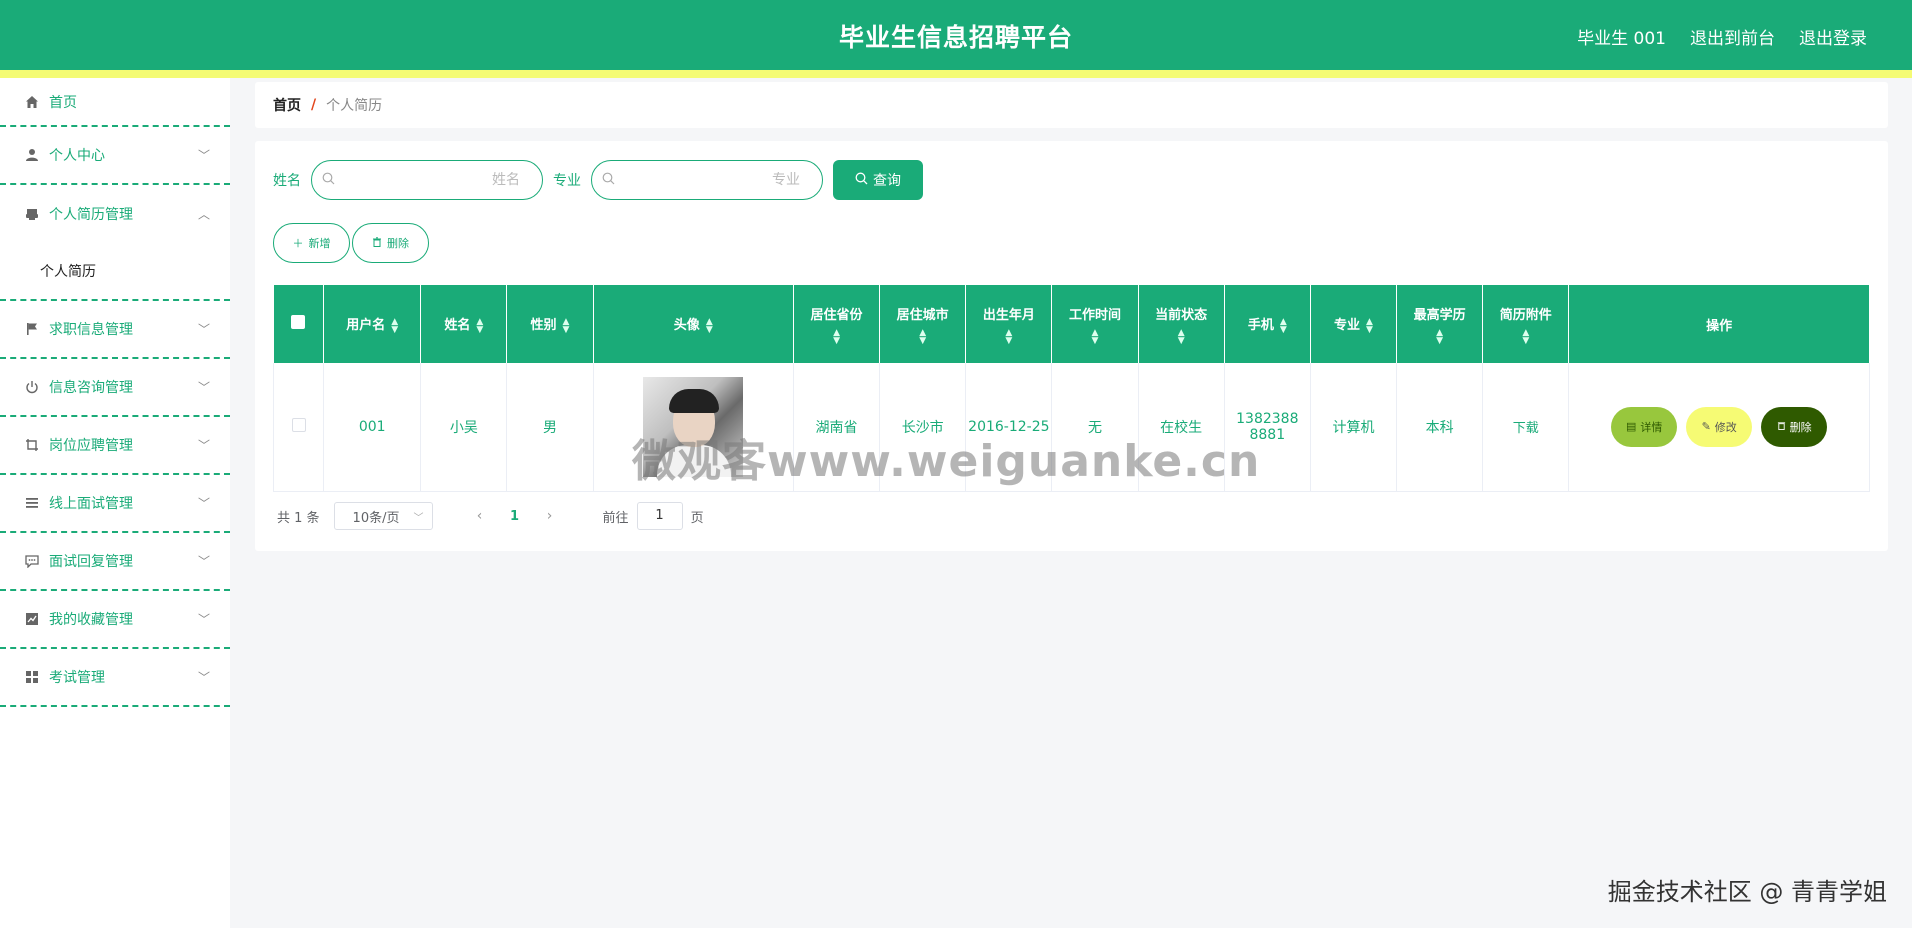  What do you see at coordinates (32, 677) in the screenshot?
I see `grid-icon` at bounding box center [32, 677].